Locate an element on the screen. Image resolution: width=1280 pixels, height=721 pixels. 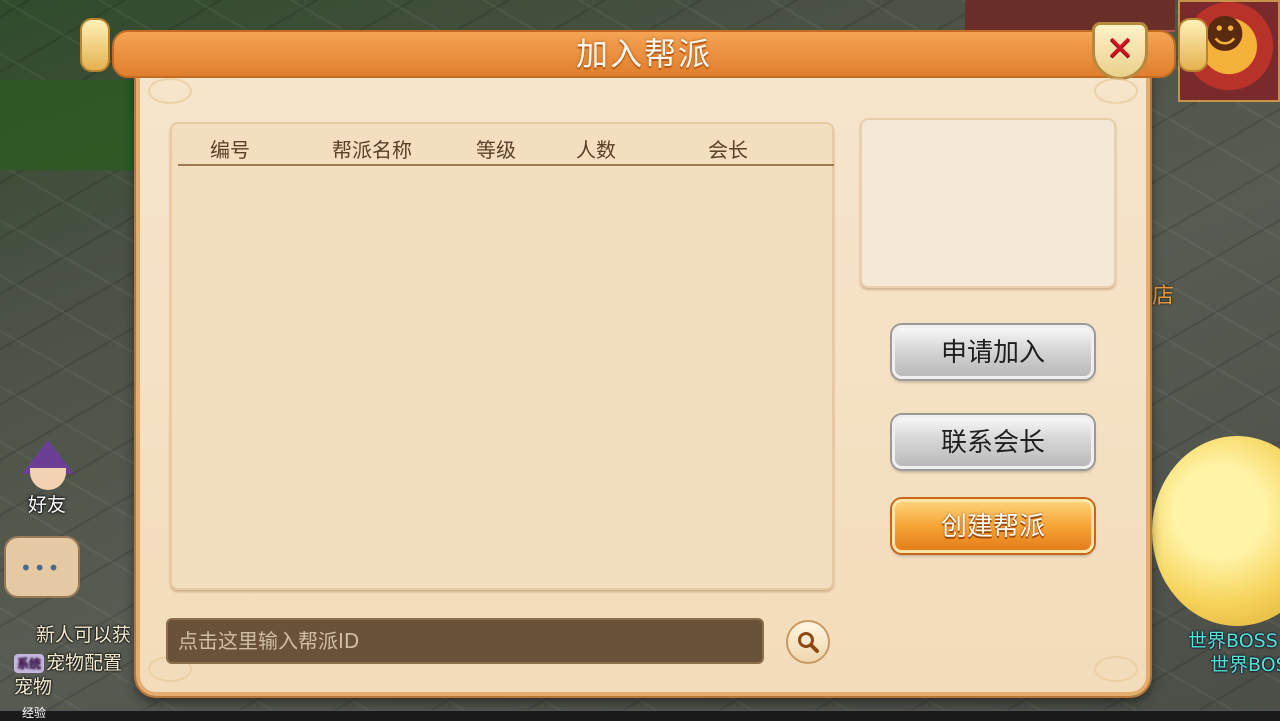
friend-avatar-icon is located at coordinates (48, 479).